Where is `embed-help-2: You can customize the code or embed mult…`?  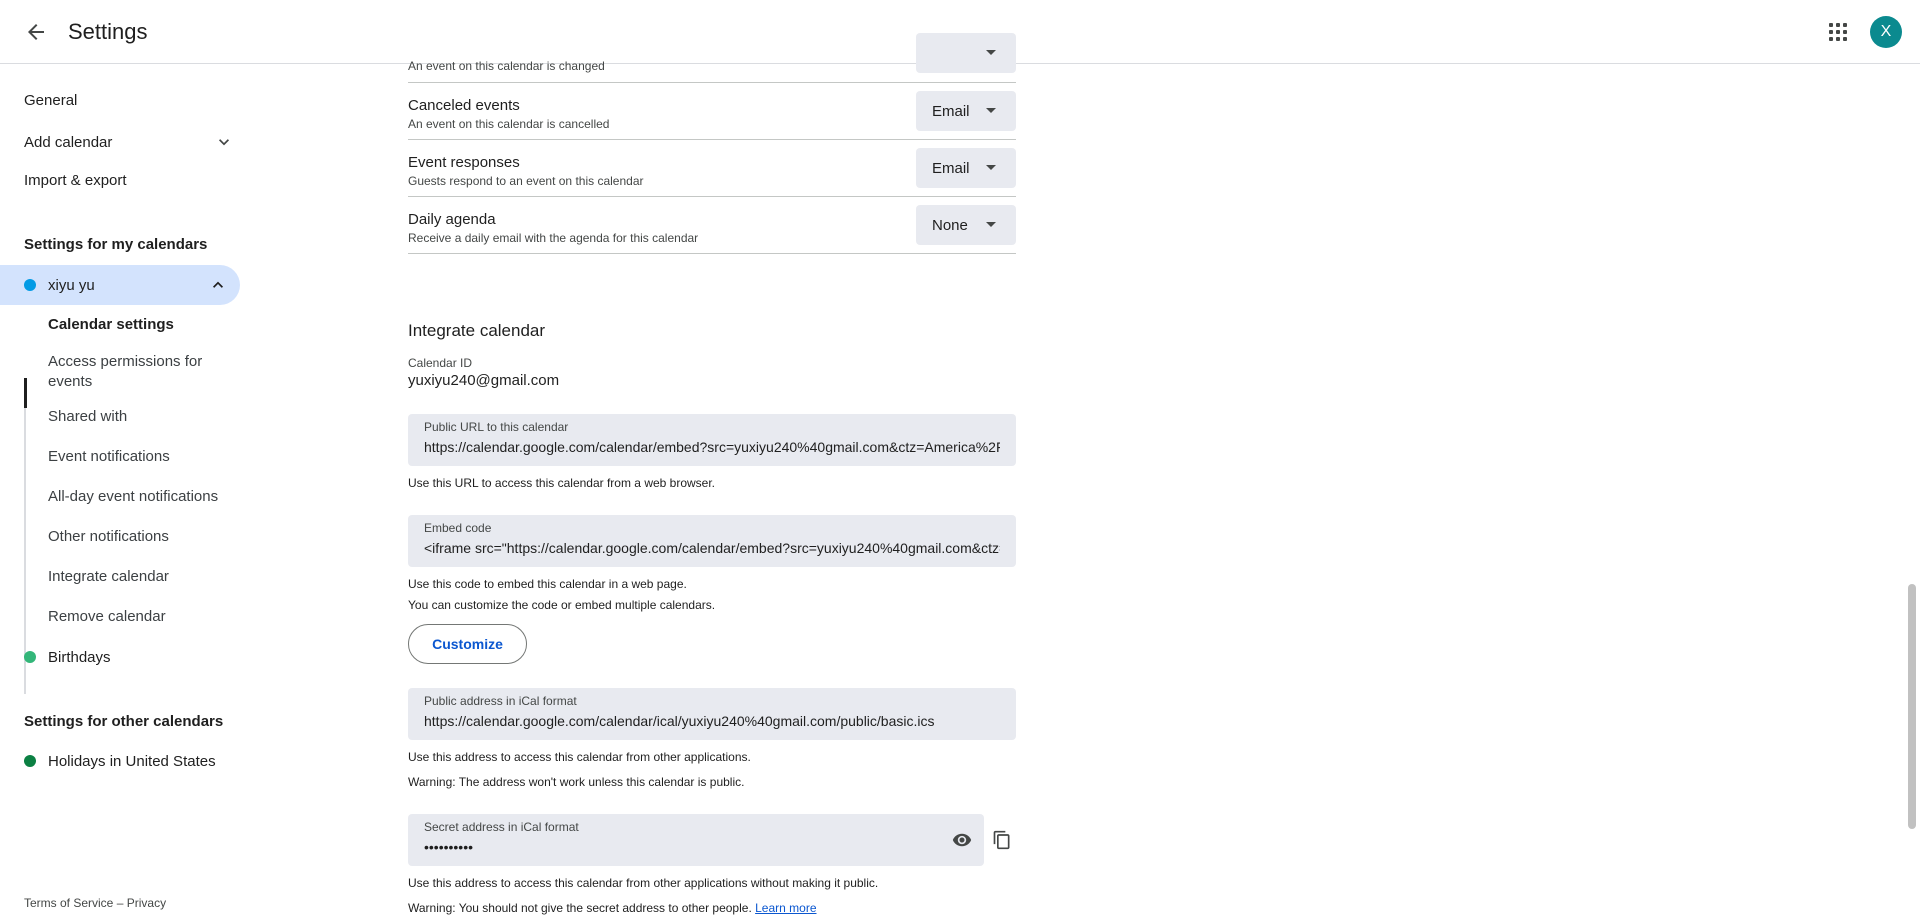 embed-help-2: You can customize the code or embed mult… is located at coordinates (562, 605).